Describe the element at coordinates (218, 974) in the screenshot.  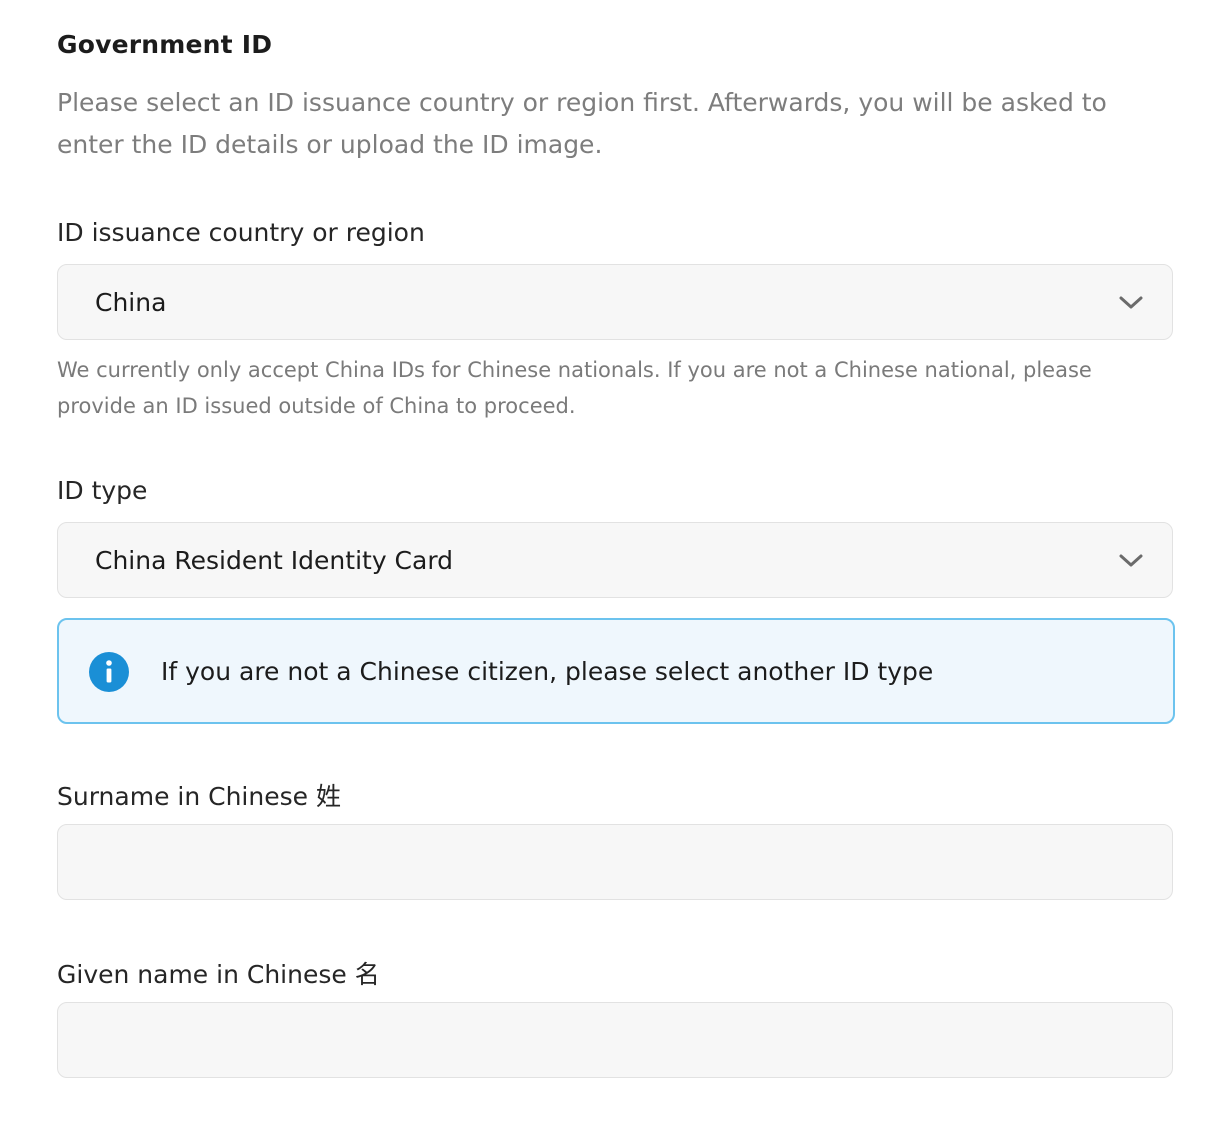
I see `given-name-field-label: Given name in Chinese 名` at that location.